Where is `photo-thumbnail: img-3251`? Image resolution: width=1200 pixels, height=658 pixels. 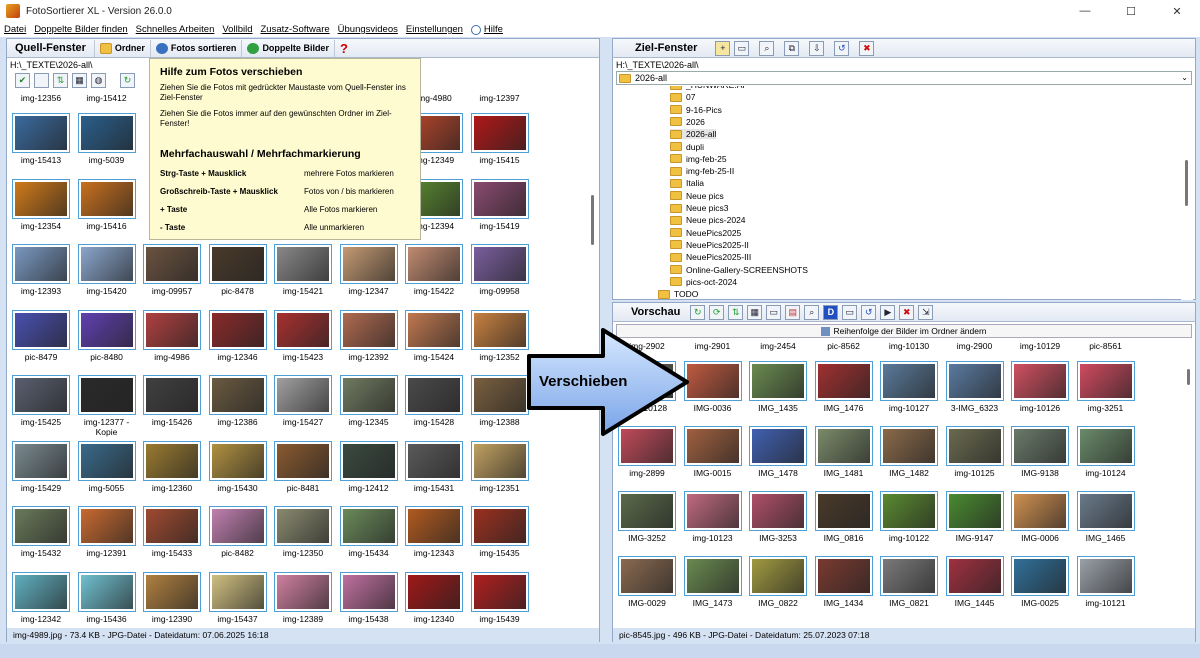
photo-thumbnail: img-3251 is located at coordinates (1106, 387).